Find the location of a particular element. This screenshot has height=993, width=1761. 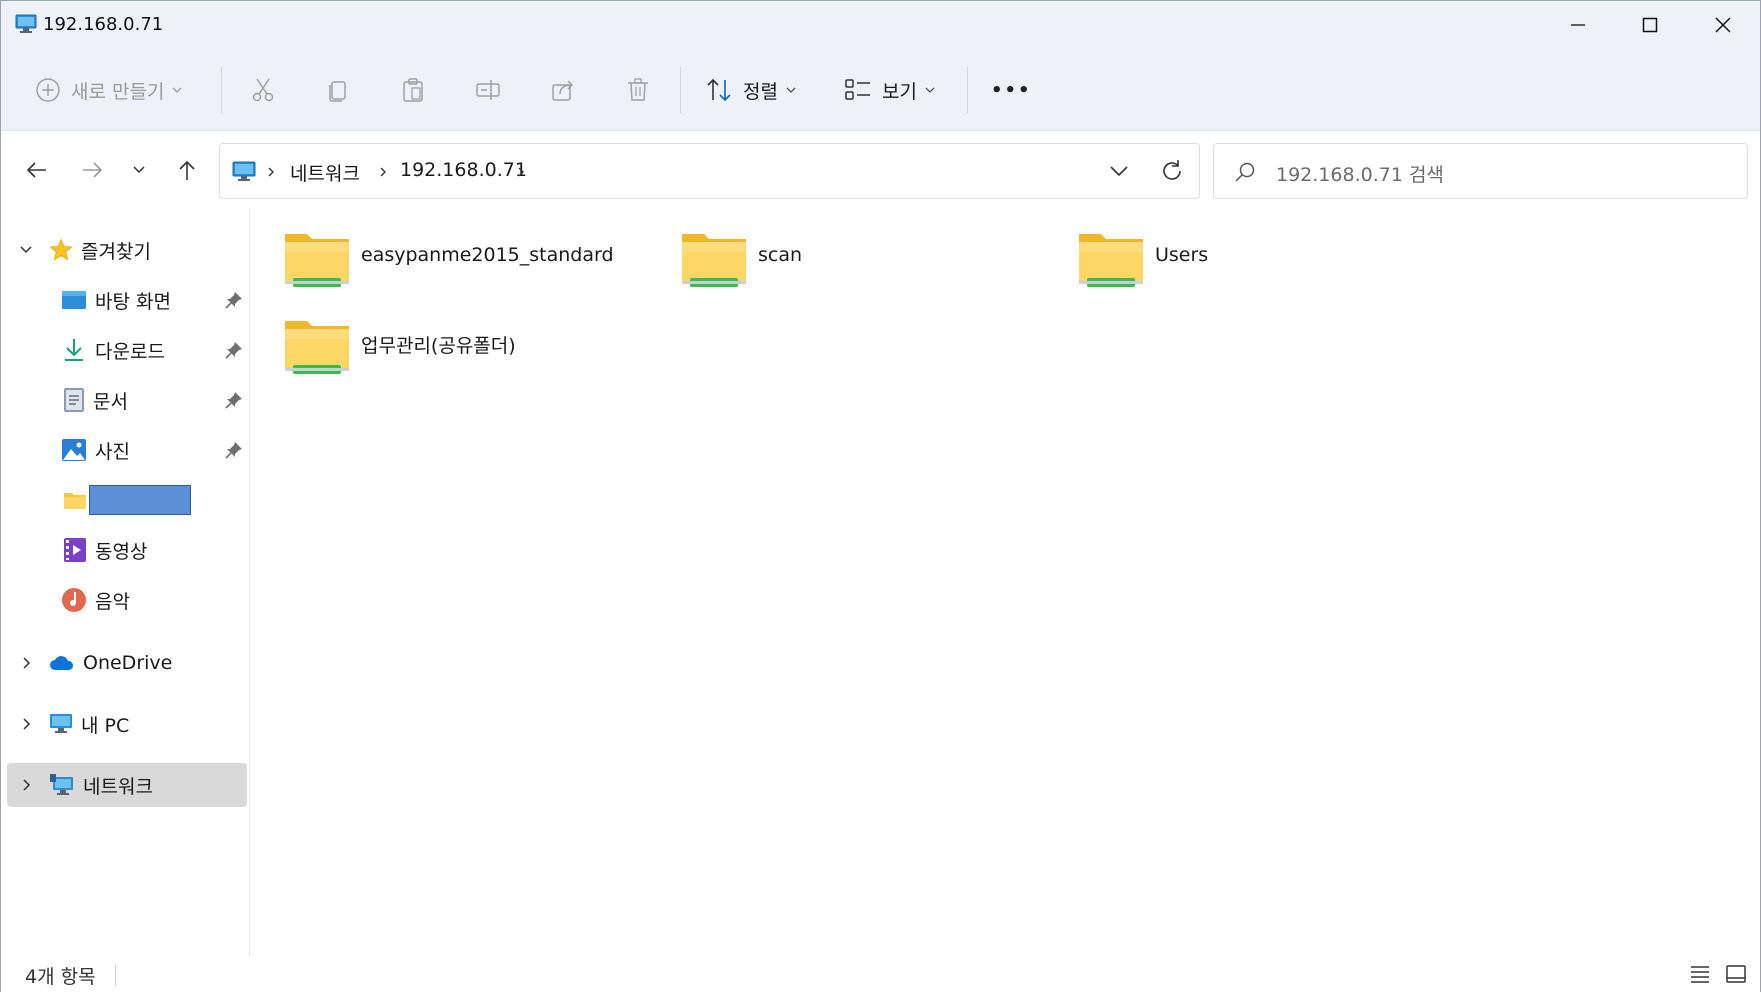

clipboard-icon is located at coordinates (413, 90).